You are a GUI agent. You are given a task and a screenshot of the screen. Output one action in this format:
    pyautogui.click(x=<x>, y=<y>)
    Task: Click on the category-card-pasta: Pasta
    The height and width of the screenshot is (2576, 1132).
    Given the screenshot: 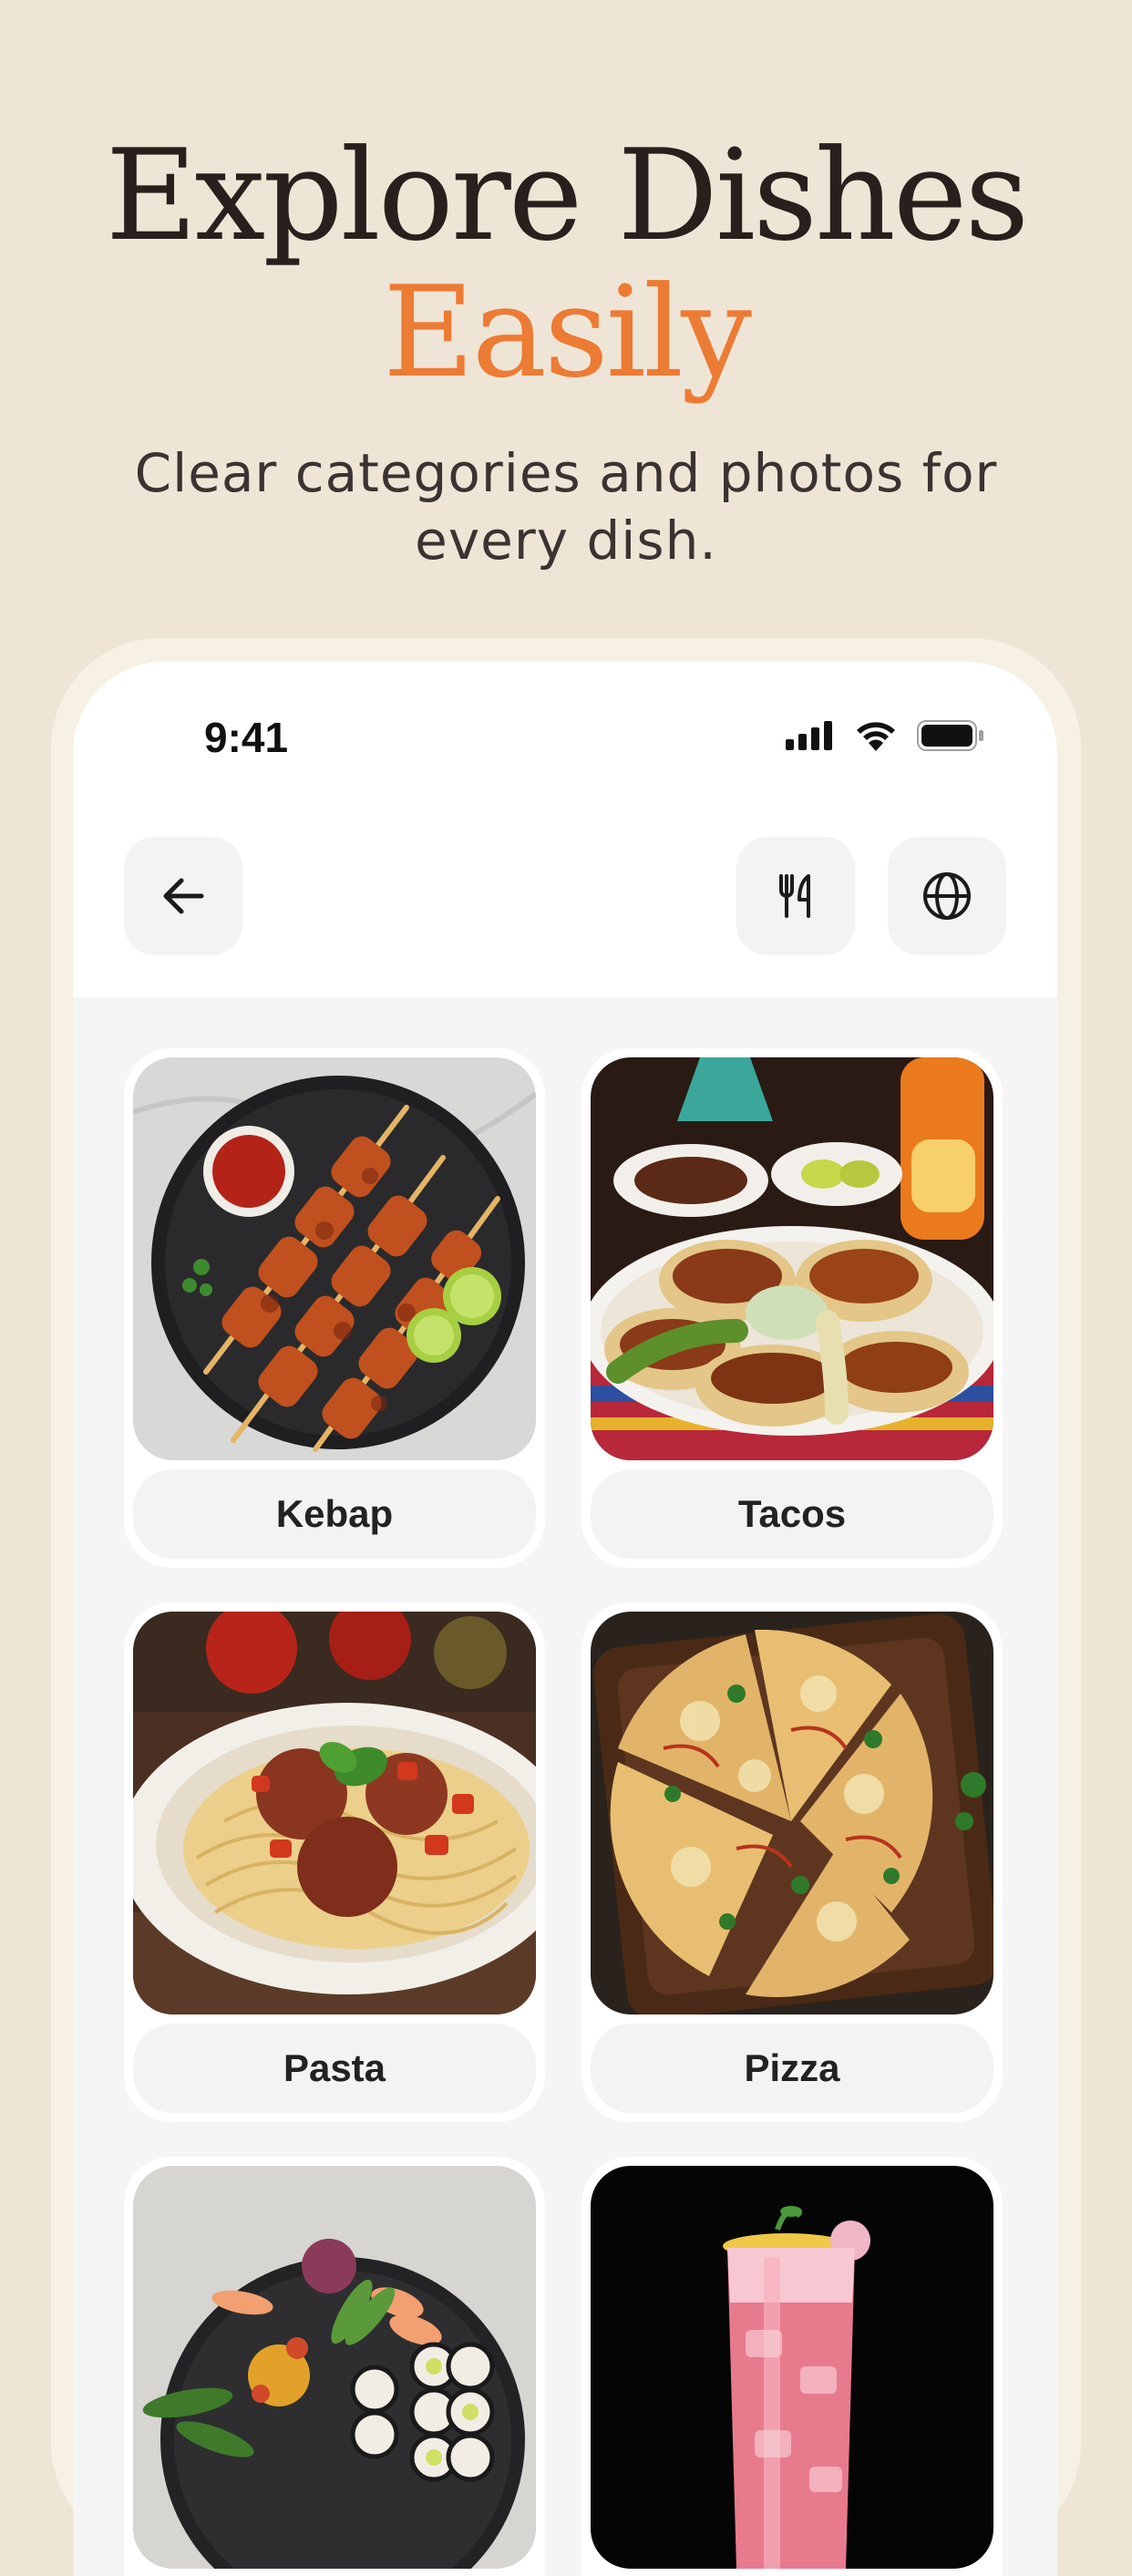 What is the action you would take?
    pyautogui.click(x=334, y=1862)
    